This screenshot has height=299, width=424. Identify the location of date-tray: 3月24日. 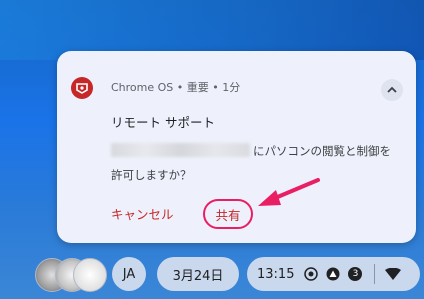
(198, 274).